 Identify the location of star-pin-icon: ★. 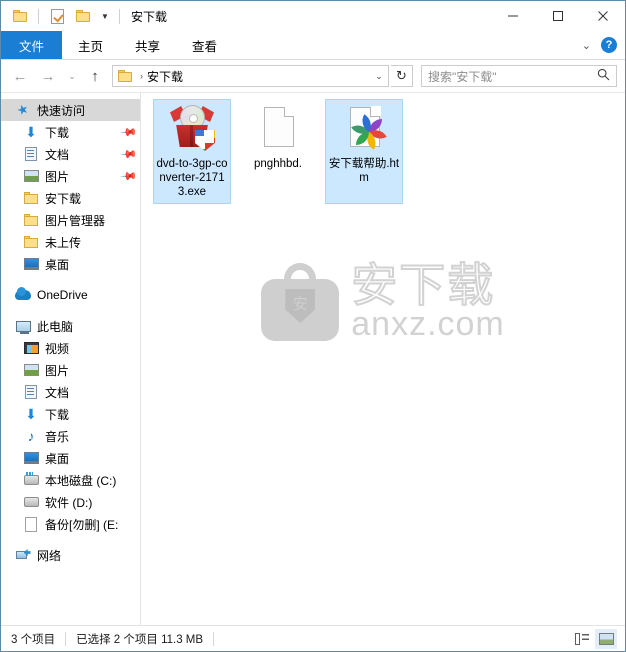
(22, 109).